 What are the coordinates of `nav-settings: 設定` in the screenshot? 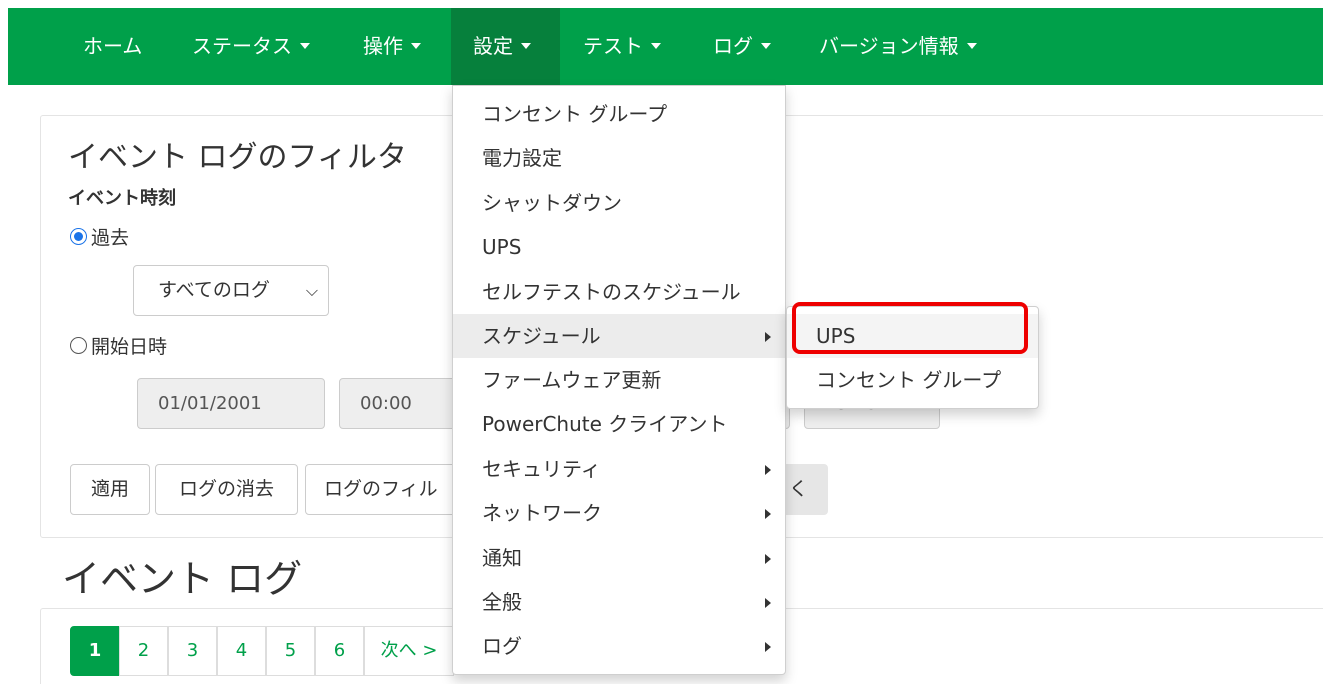 It's located at (505, 46).